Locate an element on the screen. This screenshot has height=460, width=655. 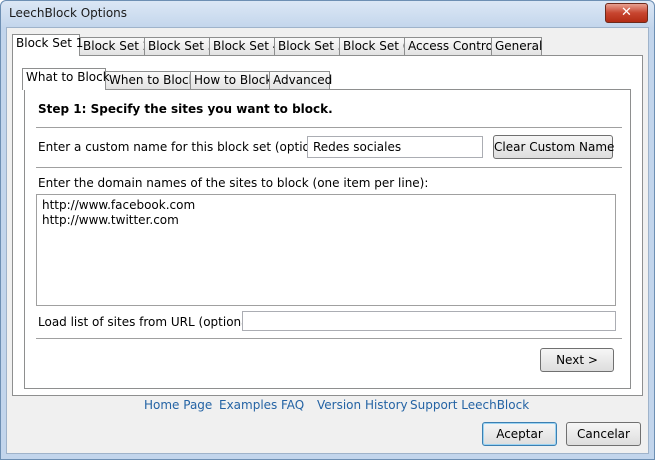
version-history-link: Version History is located at coordinates (362, 405).